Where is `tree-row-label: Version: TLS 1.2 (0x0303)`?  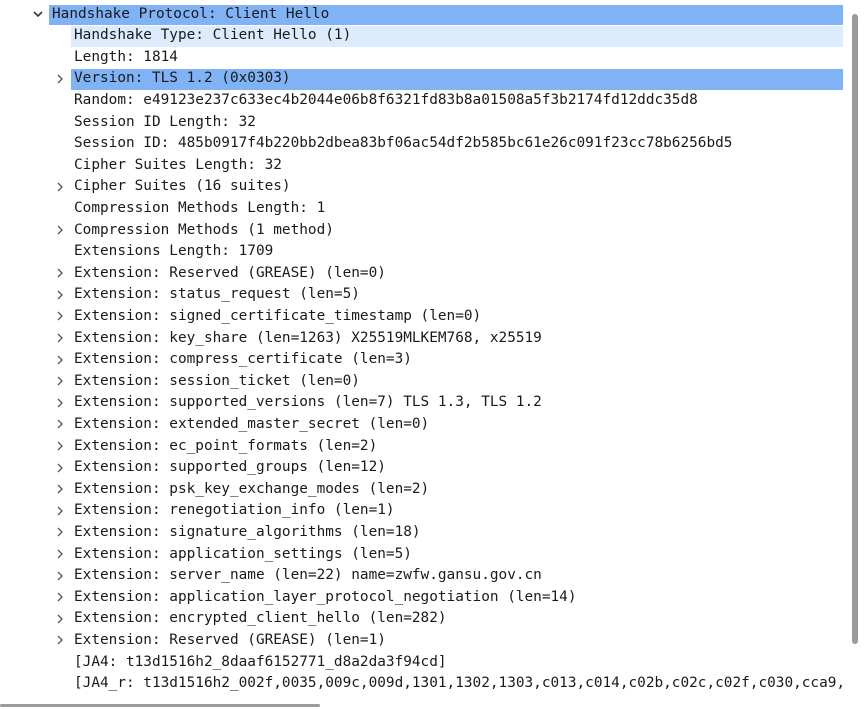
tree-row-label: Version: TLS 1.2 (0x0303) is located at coordinates (182, 78).